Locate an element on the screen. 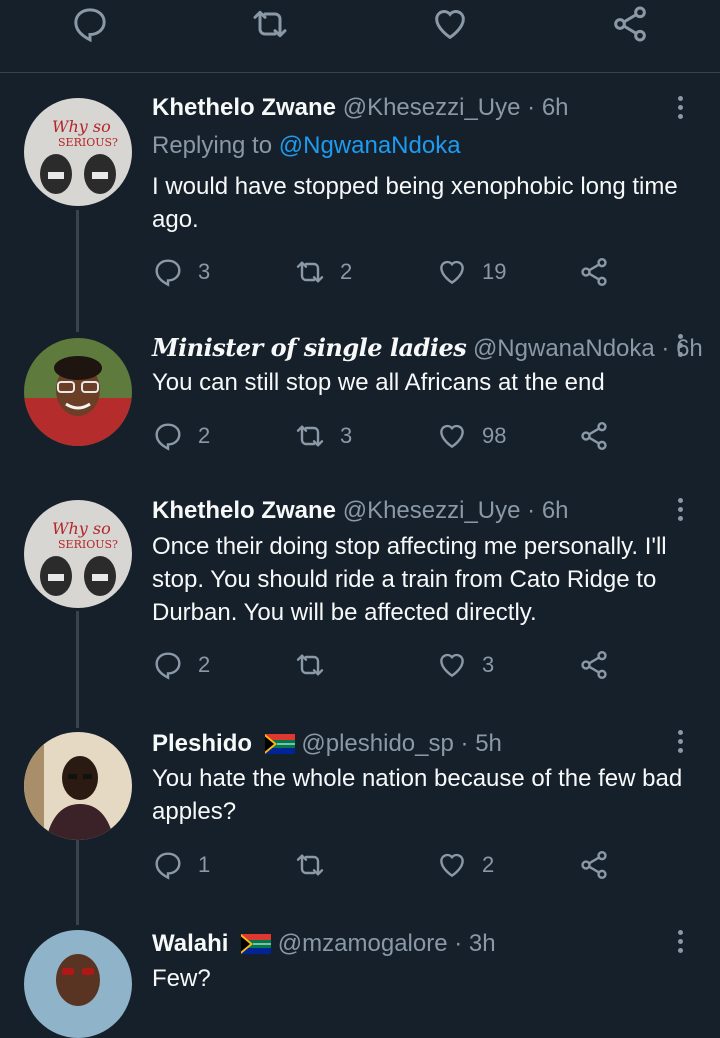 The width and height of the screenshot is (720, 1038). section-divider is located at coordinates (360, 72).